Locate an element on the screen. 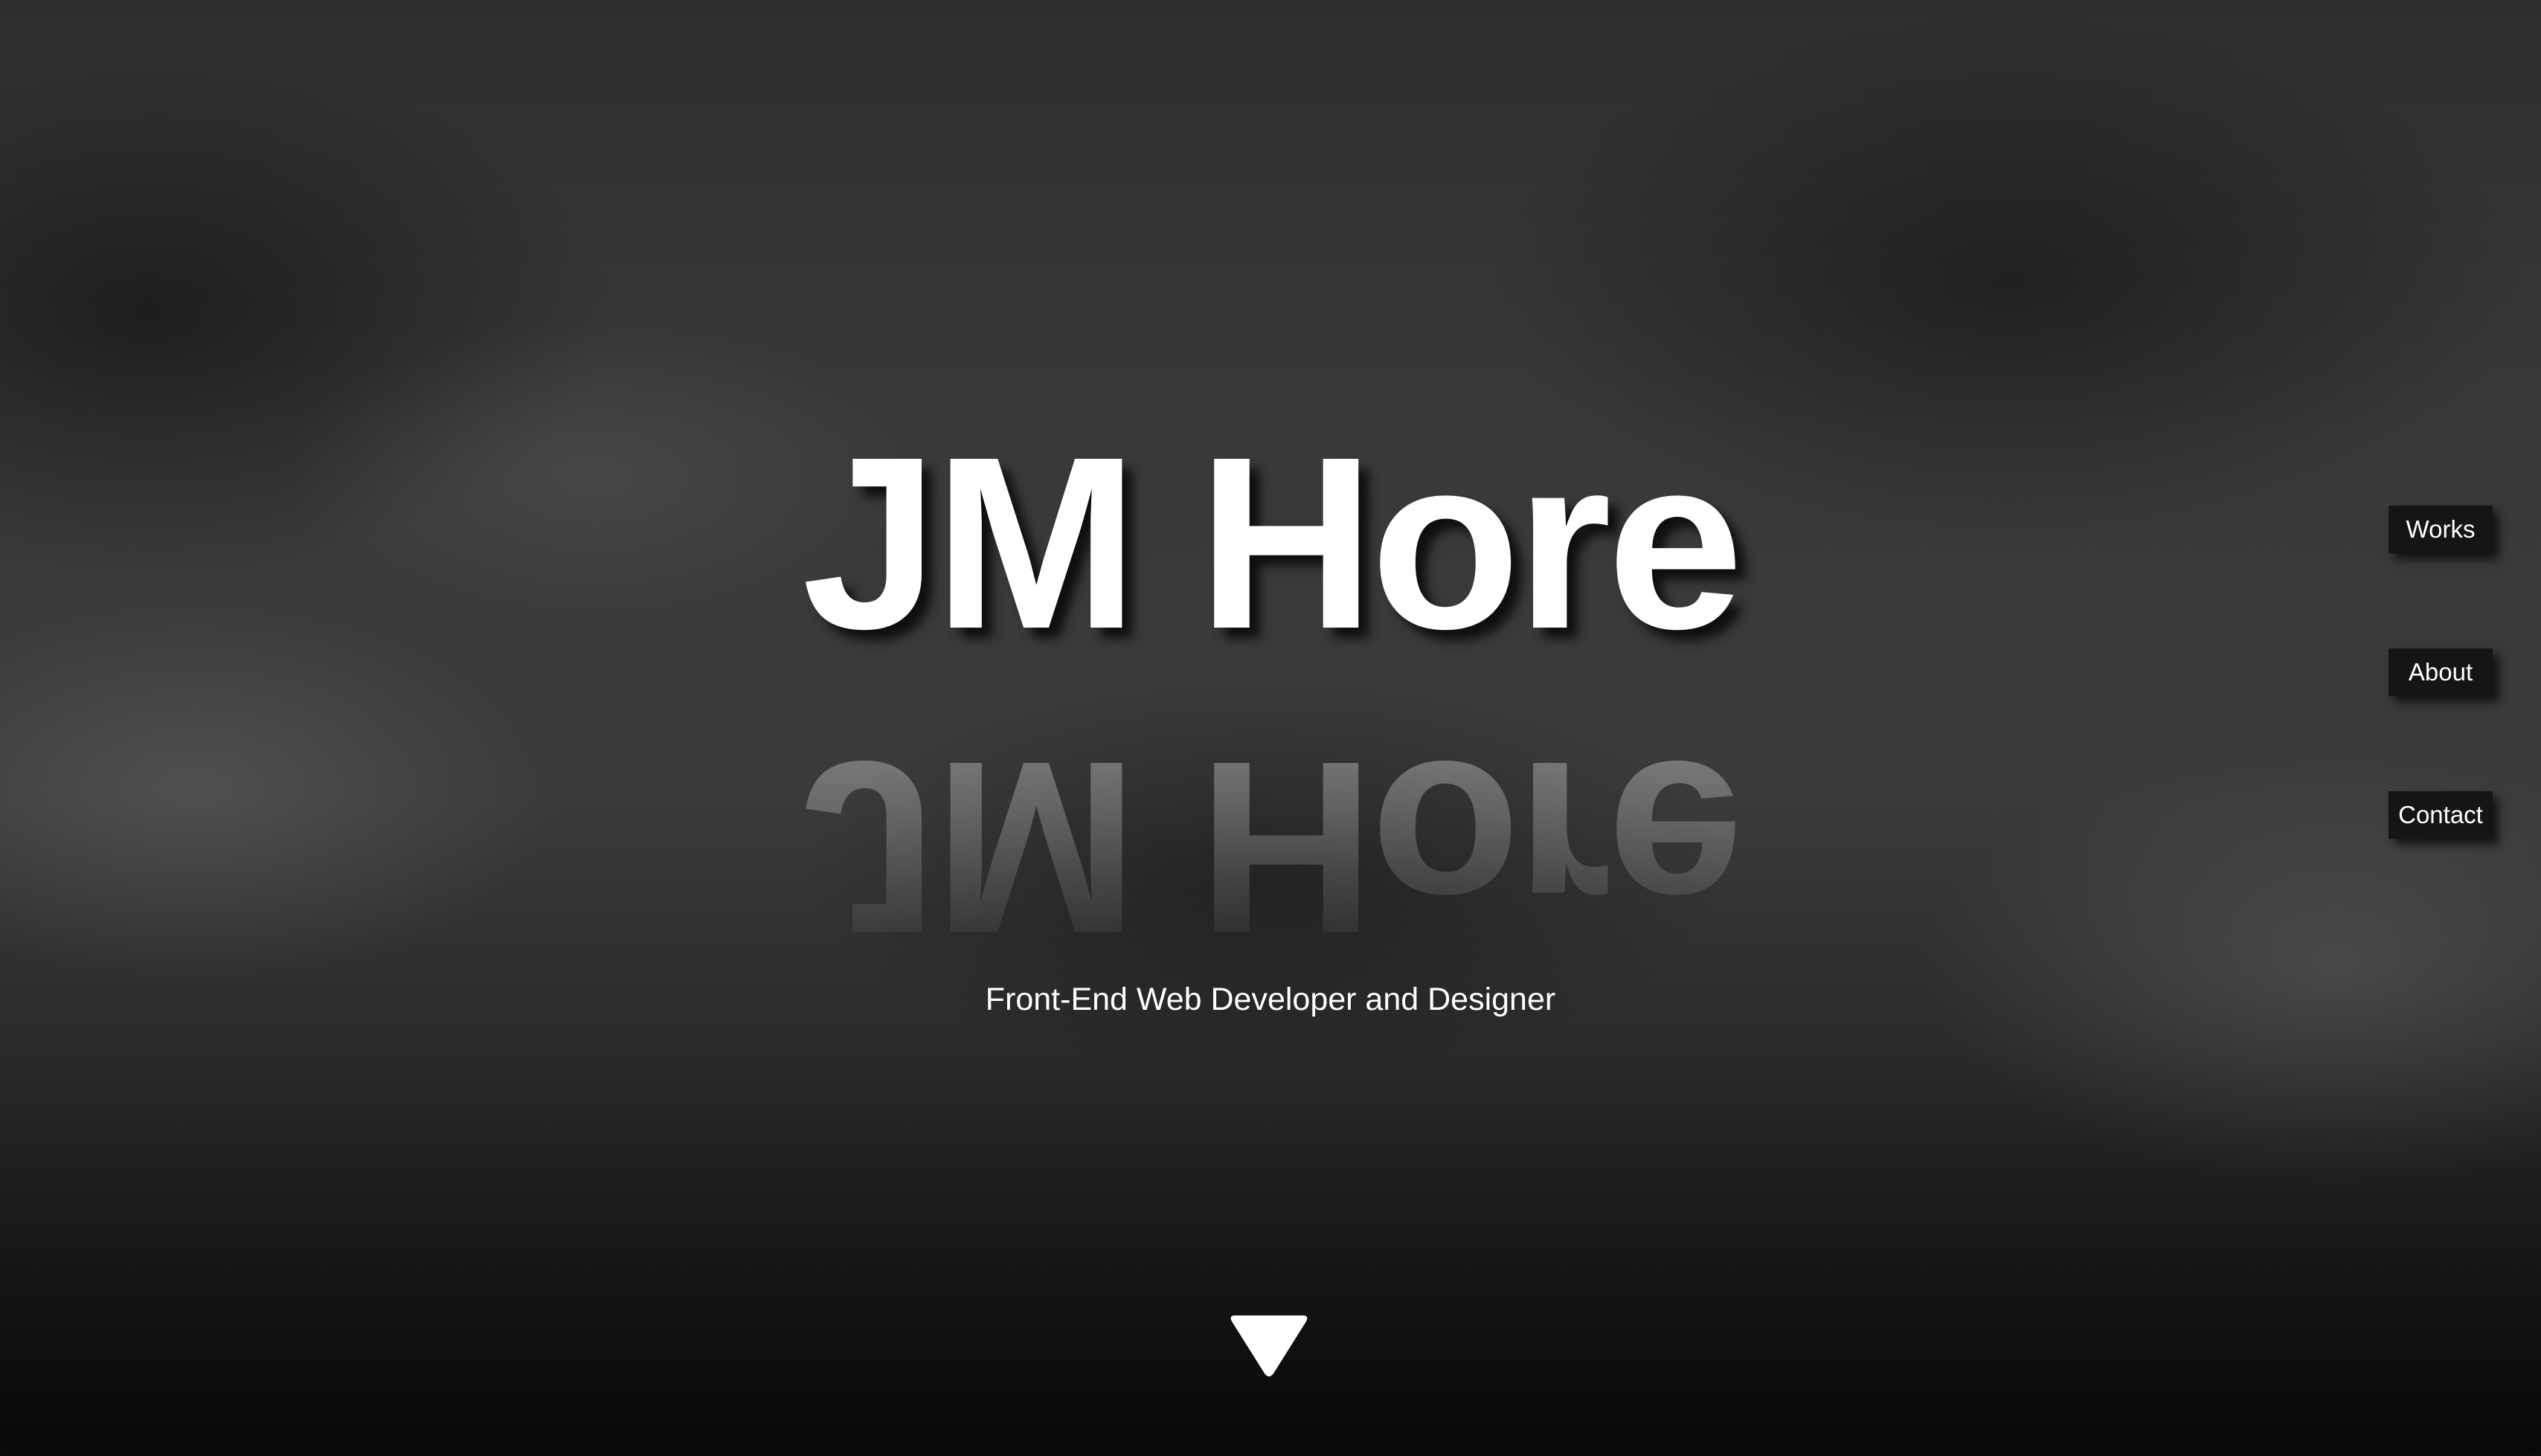  page-subtitle: Front-End Web Developer and Designer is located at coordinates (1270, 999).